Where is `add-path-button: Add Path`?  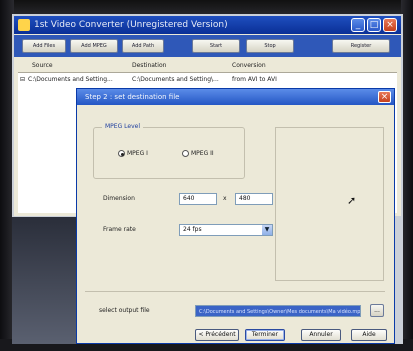
add-path-button: Add Path is located at coordinates (143, 46).